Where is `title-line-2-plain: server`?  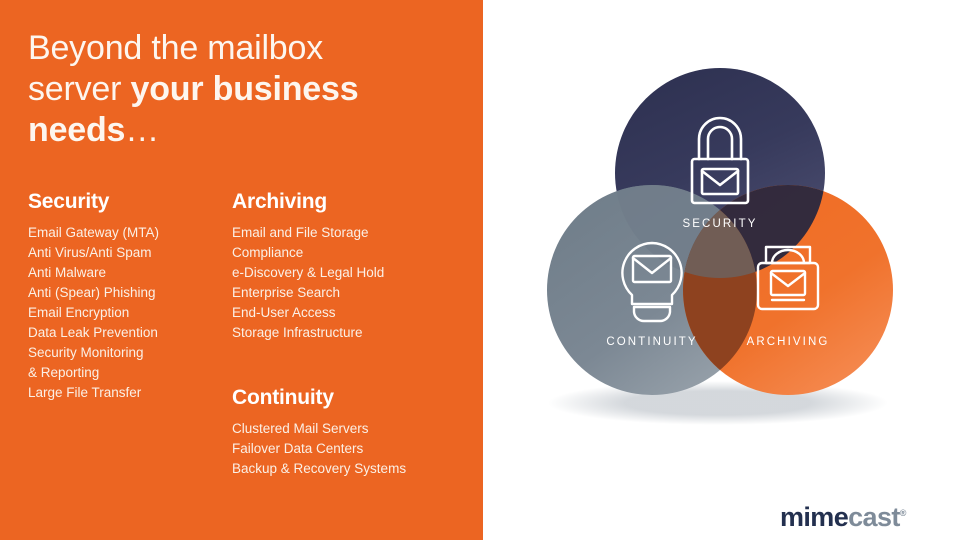 title-line-2-plain: server is located at coordinates (79, 89).